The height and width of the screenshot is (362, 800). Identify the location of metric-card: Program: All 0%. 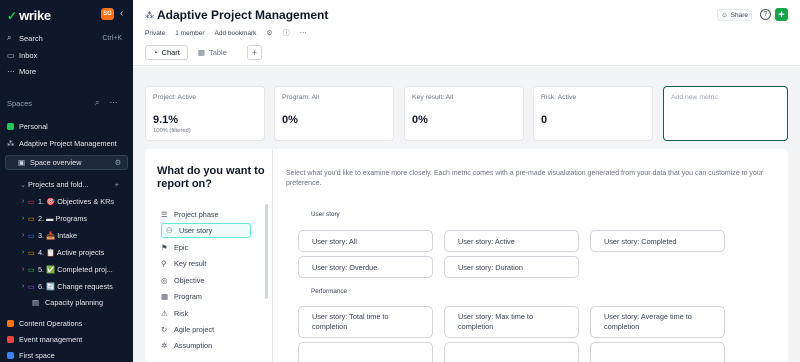
(334, 113).